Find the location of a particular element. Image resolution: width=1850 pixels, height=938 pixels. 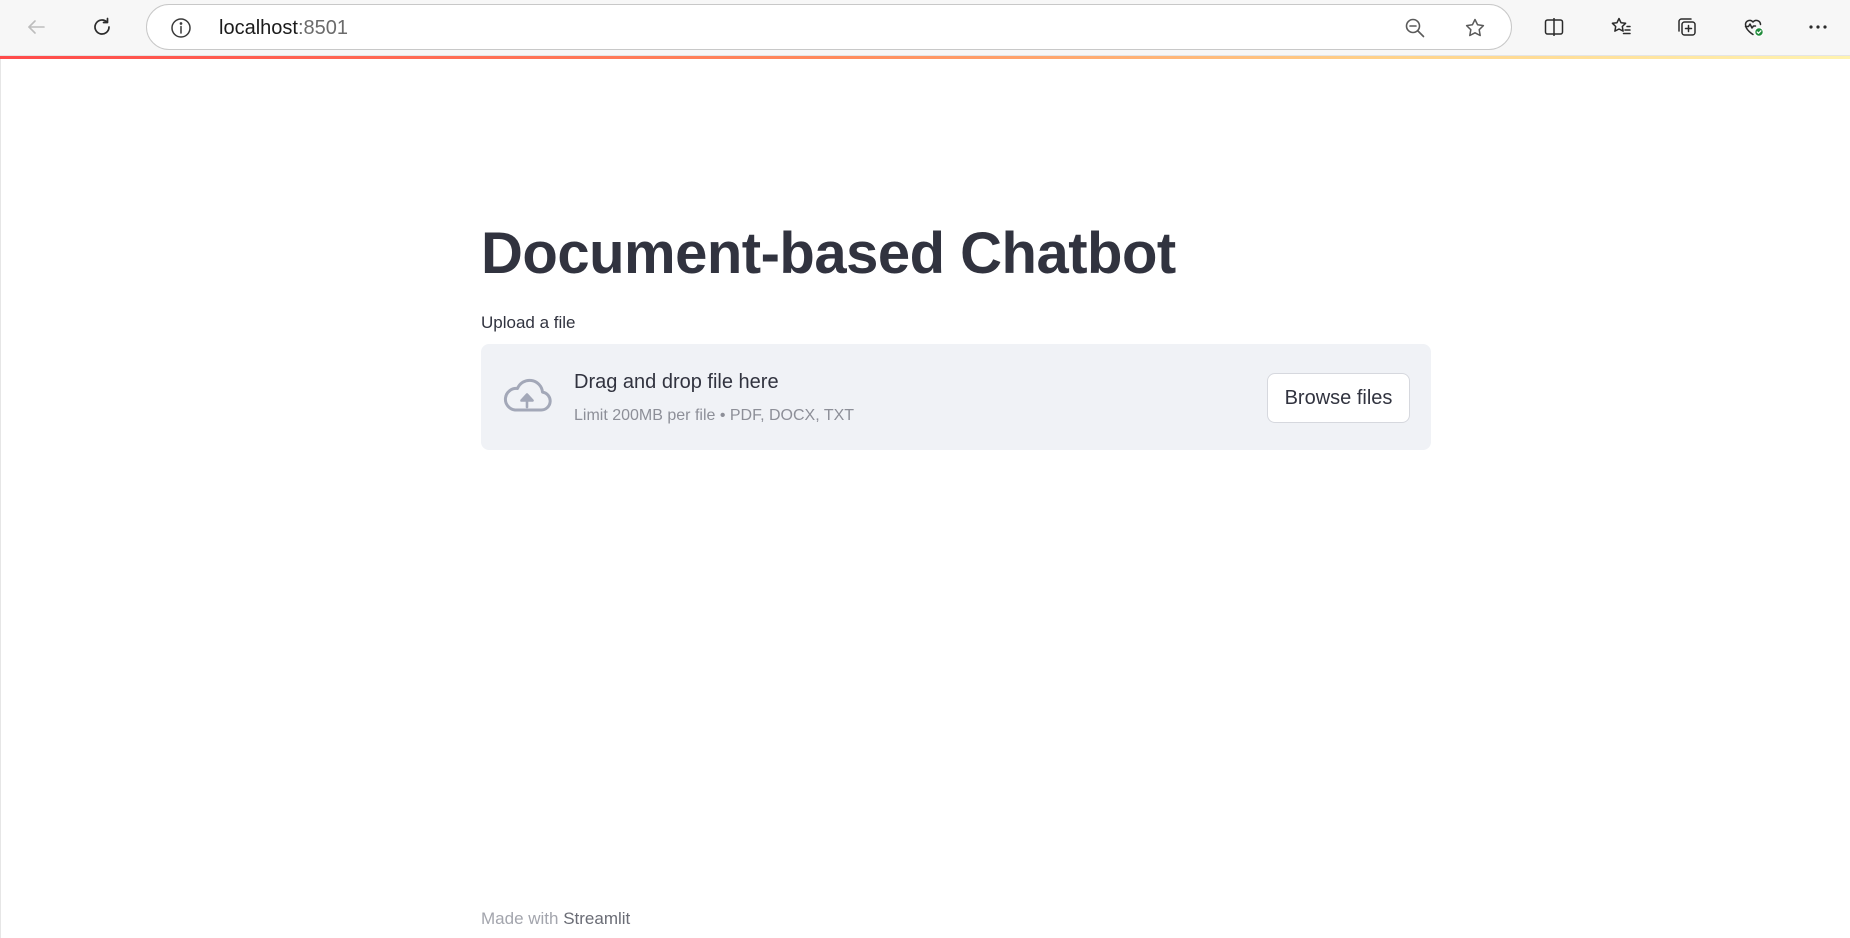

zoom-button is located at coordinates (1415, 28).